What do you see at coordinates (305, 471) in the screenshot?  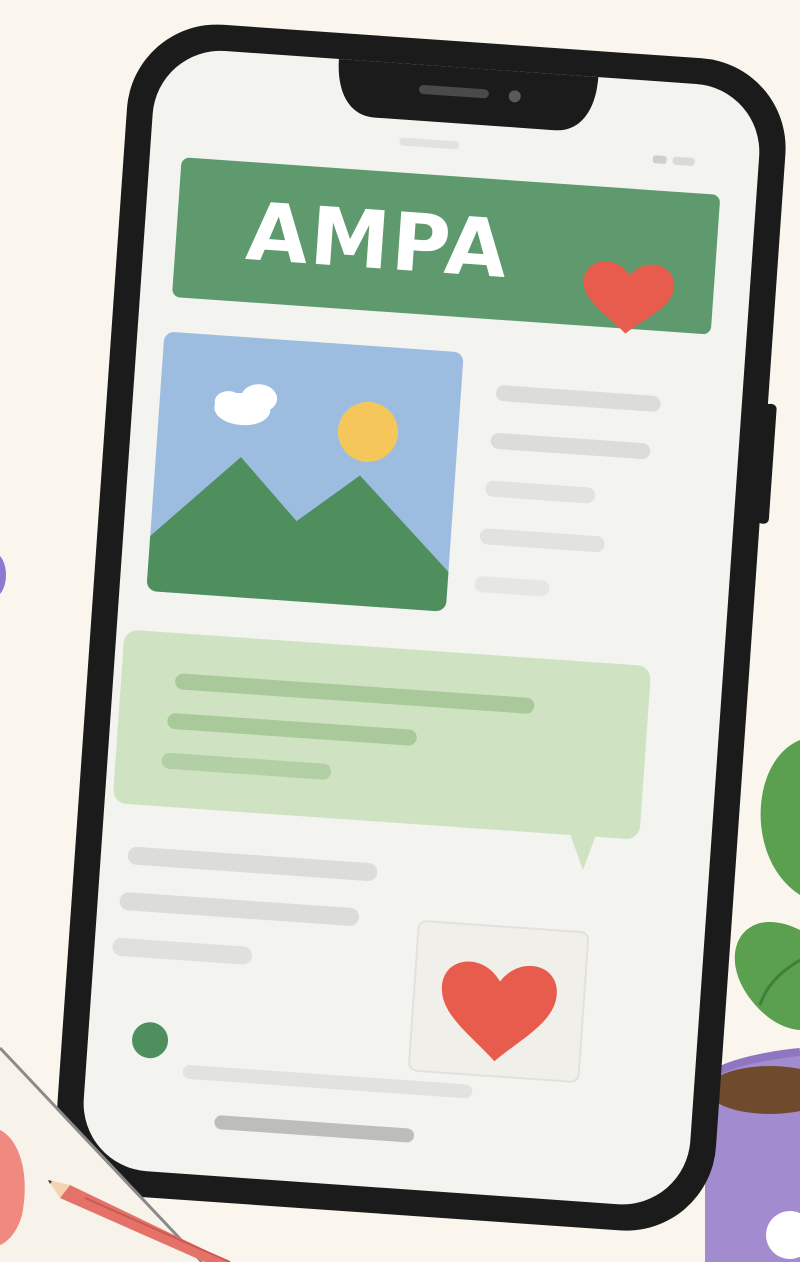 I see `image-card` at bounding box center [305, 471].